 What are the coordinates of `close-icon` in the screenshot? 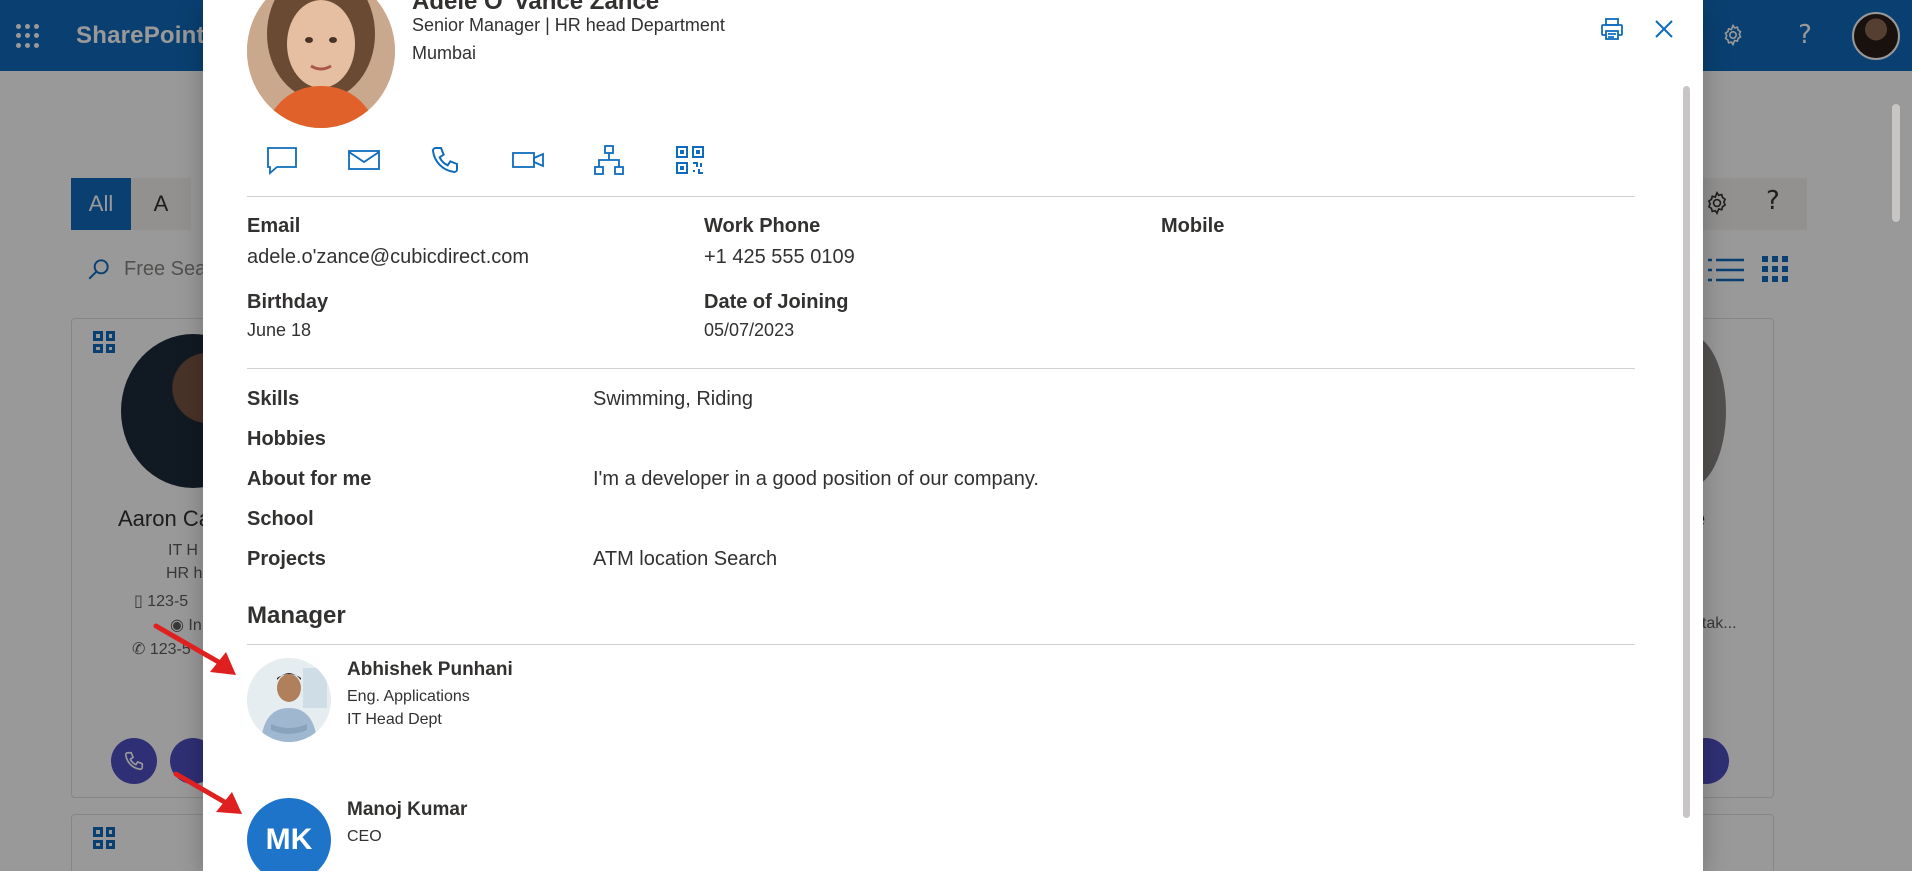 It's located at (1664, 29).